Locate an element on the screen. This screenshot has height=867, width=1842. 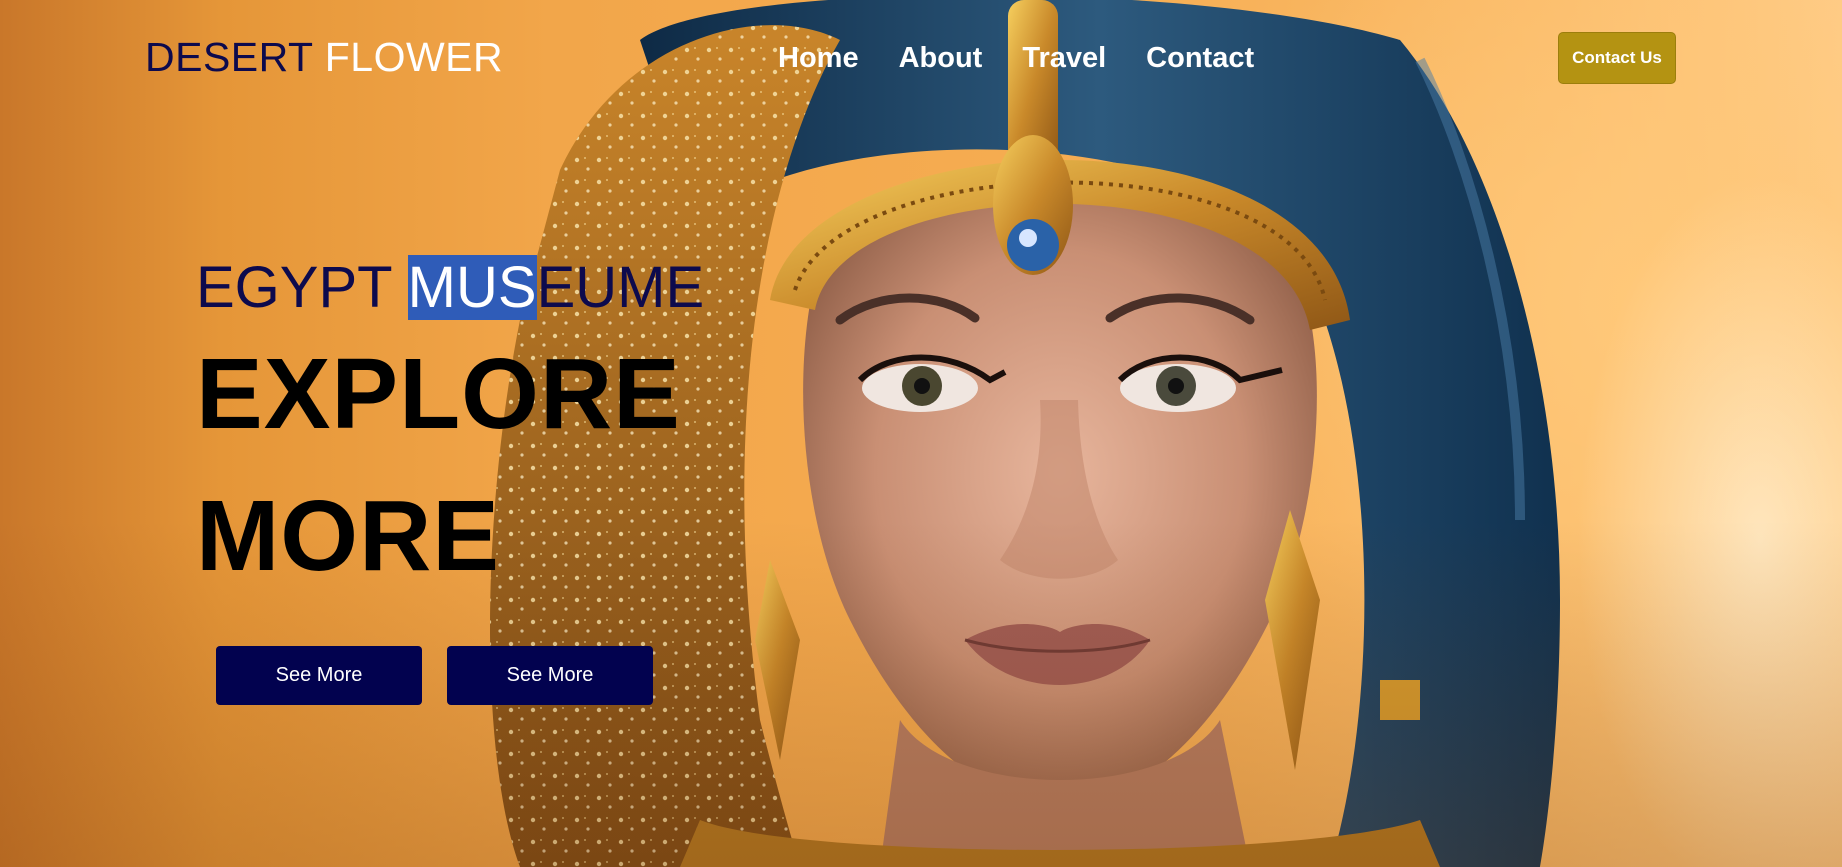
main-nav: Home About Travel Contact is located at coordinates (1016, 58).